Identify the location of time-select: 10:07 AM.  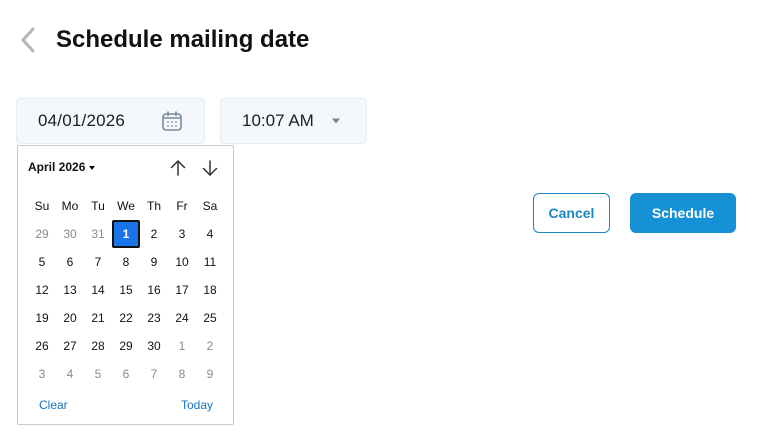
(293, 121).